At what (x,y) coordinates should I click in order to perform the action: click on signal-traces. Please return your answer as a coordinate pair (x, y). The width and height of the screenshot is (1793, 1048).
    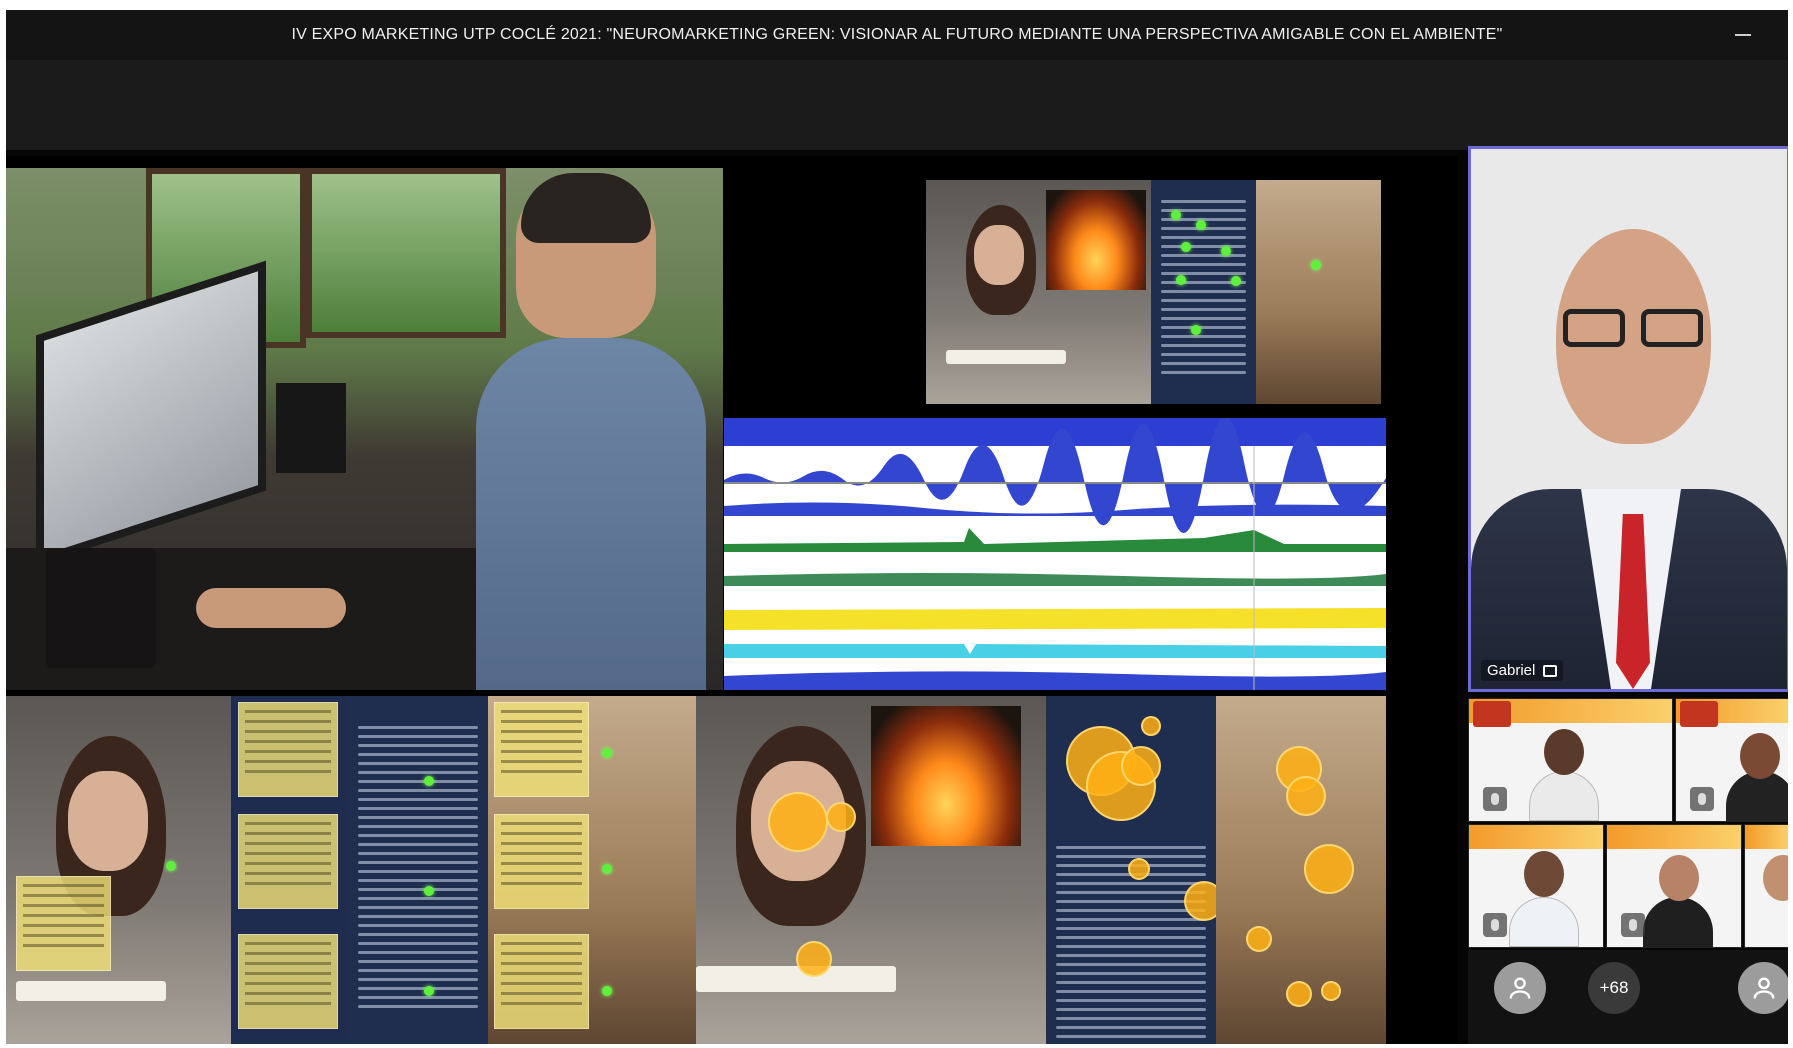
    Looking at the image, I should click on (1055, 554).